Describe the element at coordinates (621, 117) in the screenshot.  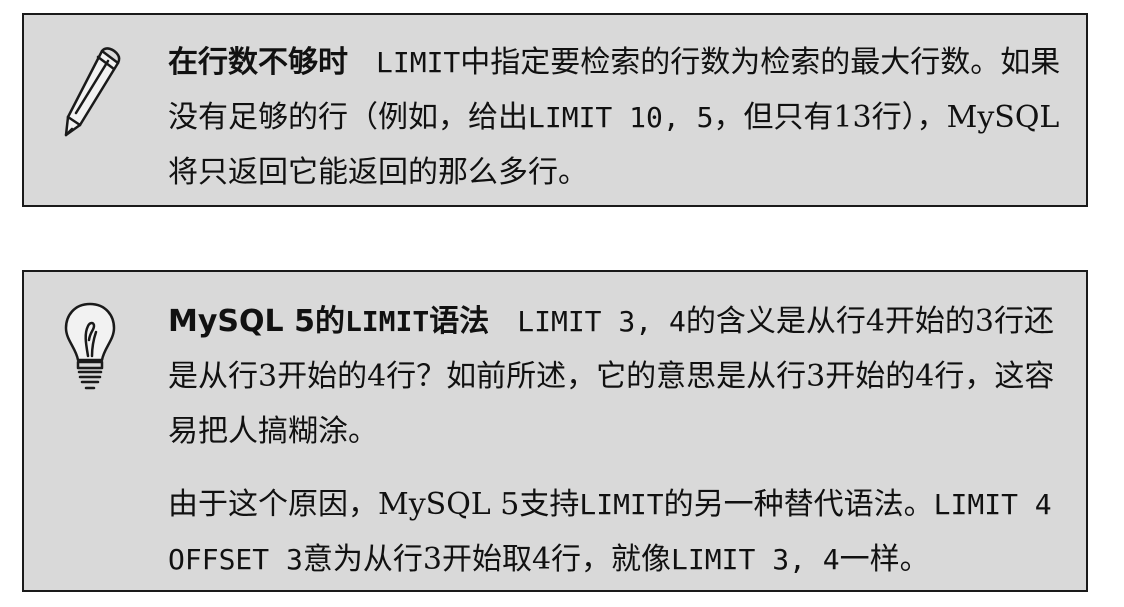
I see `code-limit-10-5: LIMIT 10, 5` at that location.